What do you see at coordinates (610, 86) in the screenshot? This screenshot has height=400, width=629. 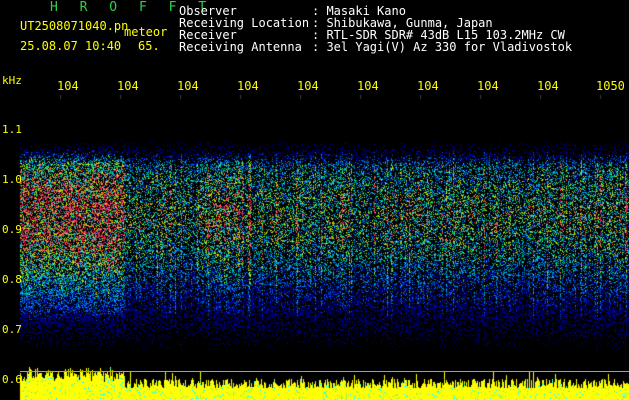 I see `x-tick: 1050` at bounding box center [610, 86].